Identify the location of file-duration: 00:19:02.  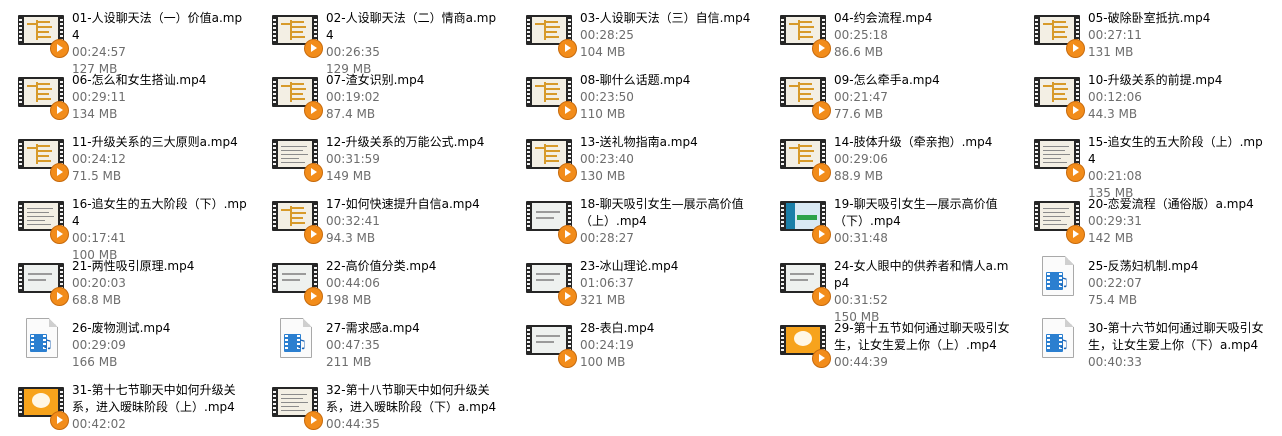
(353, 97).